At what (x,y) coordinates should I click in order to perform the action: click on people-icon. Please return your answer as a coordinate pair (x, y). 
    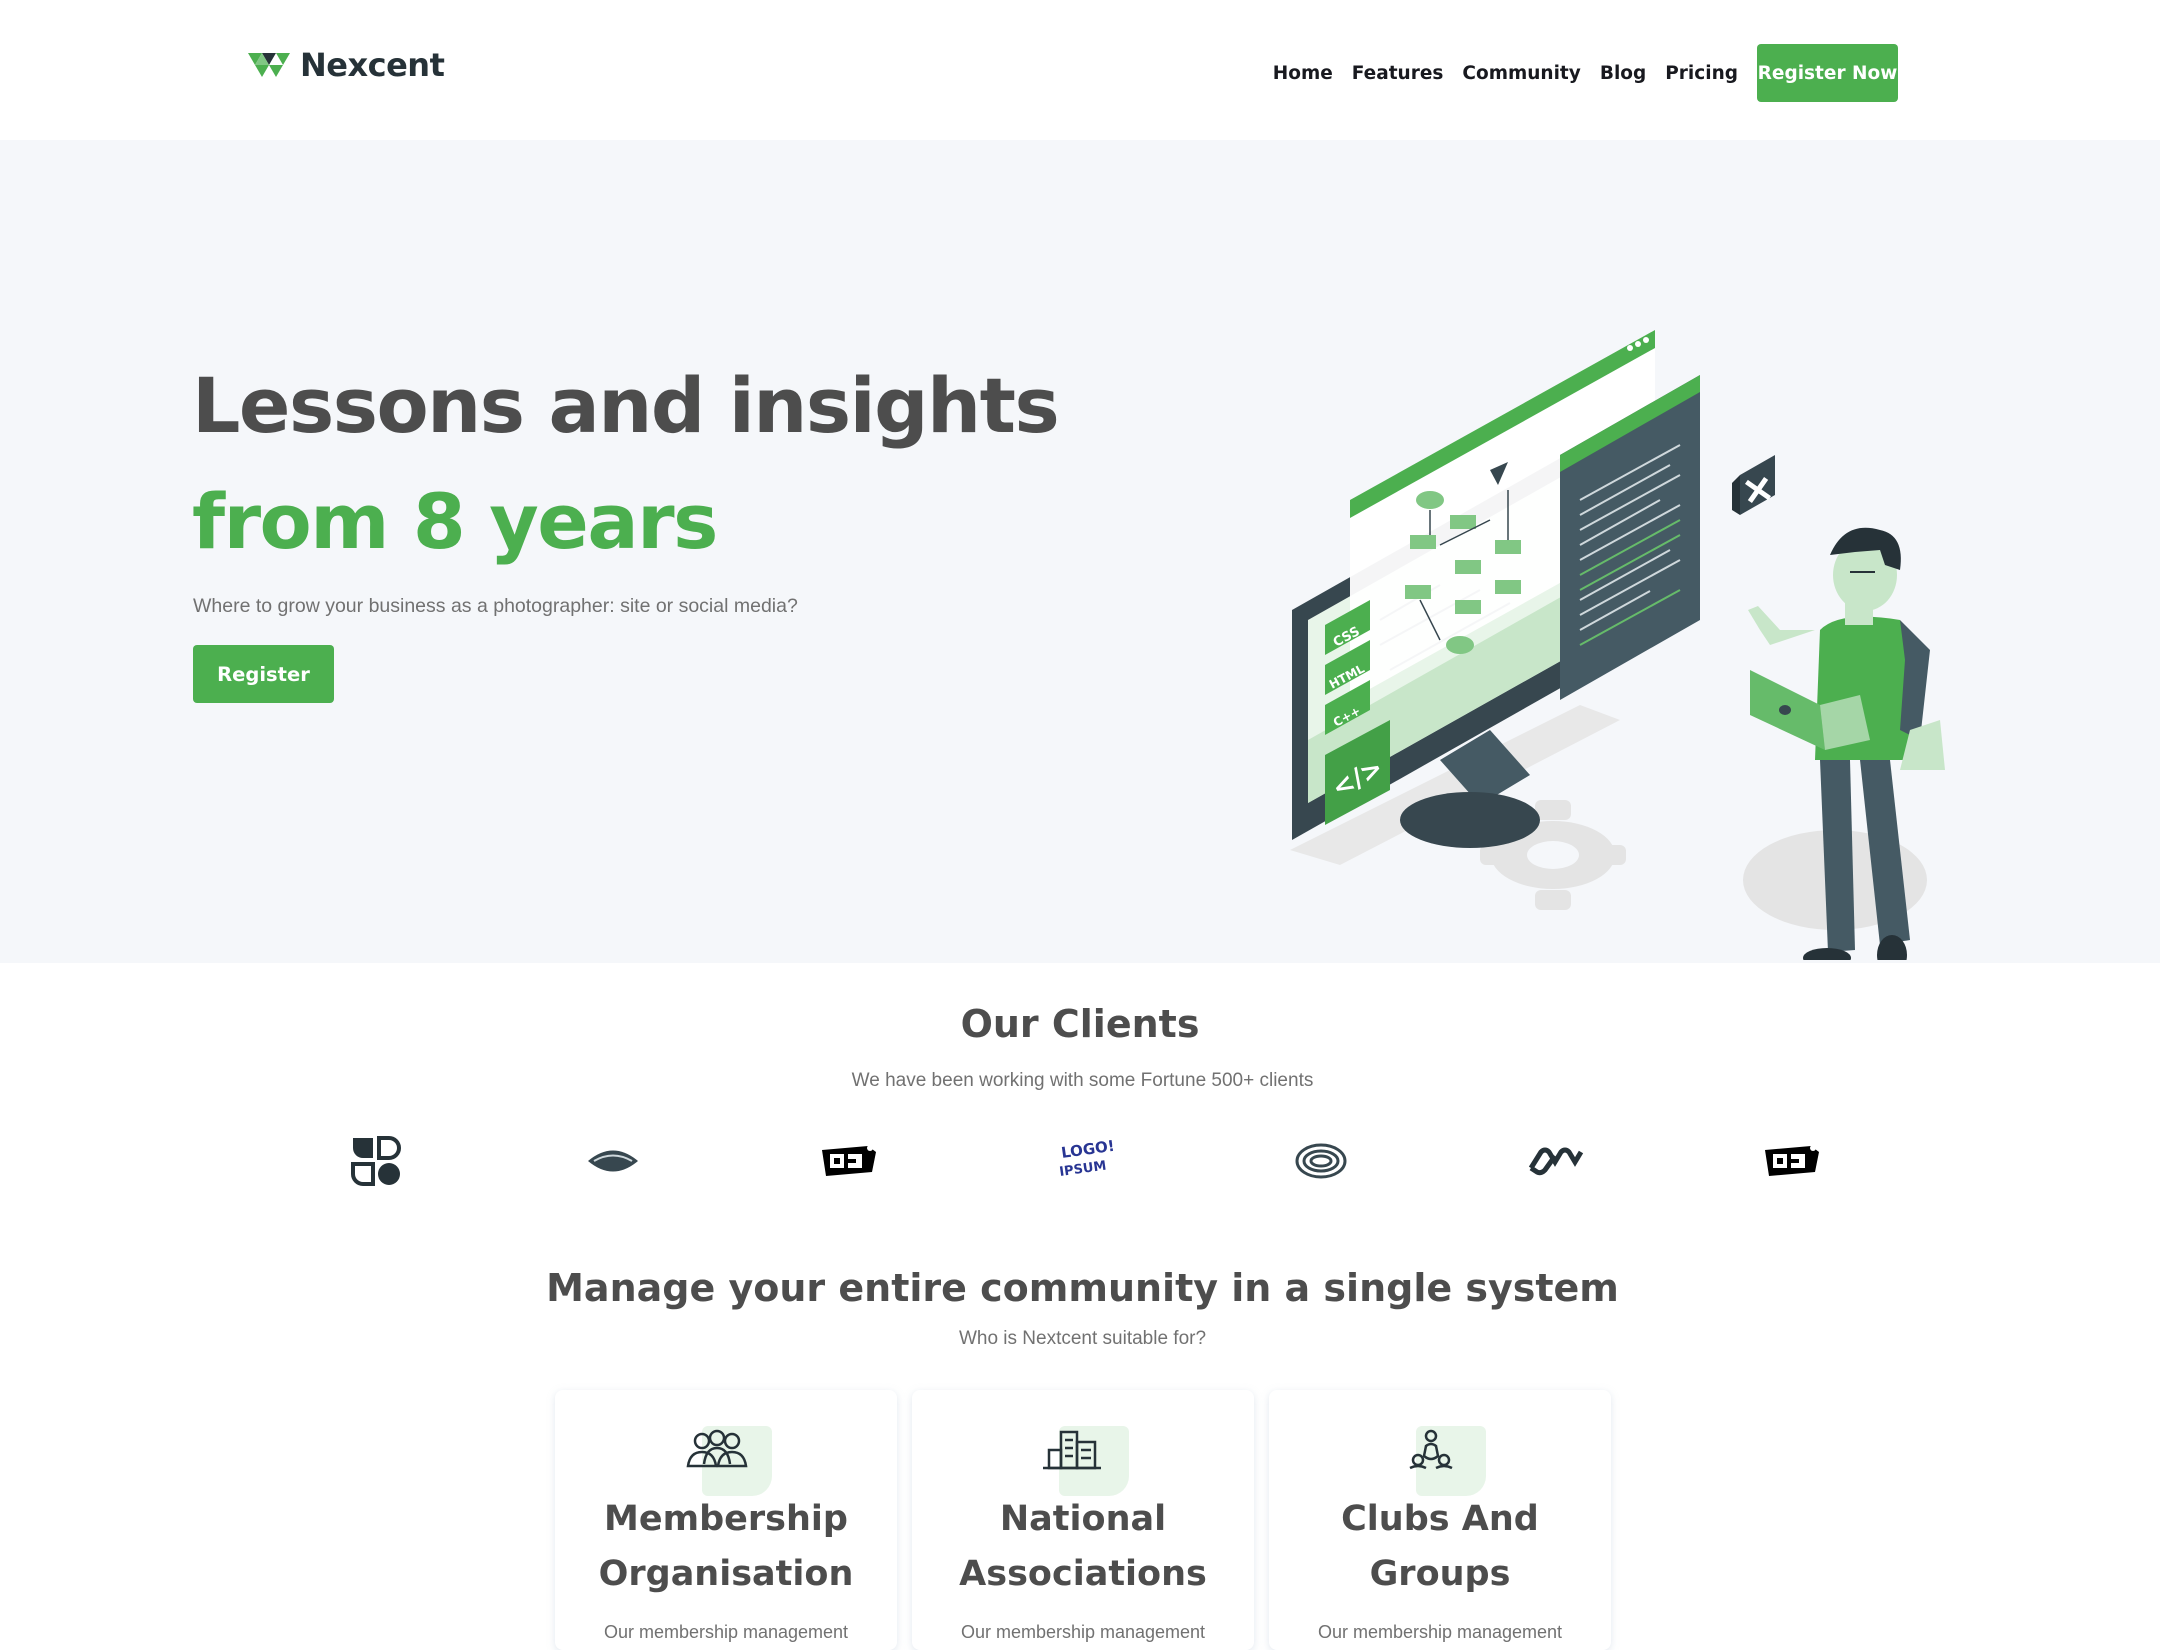
    Looking at the image, I should click on (727, 1461).